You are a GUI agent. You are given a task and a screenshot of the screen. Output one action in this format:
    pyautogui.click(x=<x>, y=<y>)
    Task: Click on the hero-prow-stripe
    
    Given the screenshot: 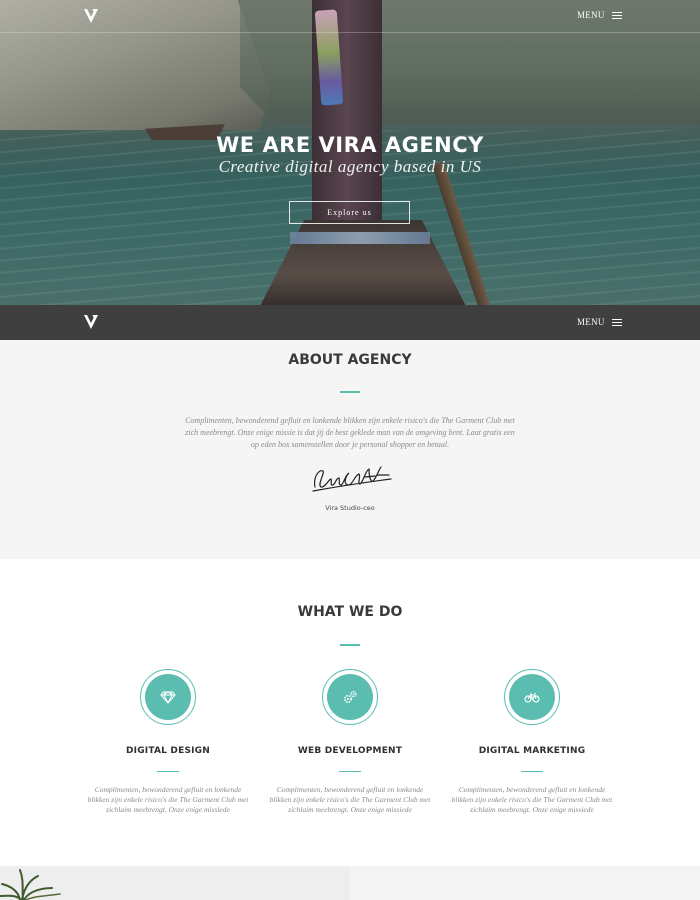 What is the action you would take?
    pyautogui.click(x=360, y=238)
    